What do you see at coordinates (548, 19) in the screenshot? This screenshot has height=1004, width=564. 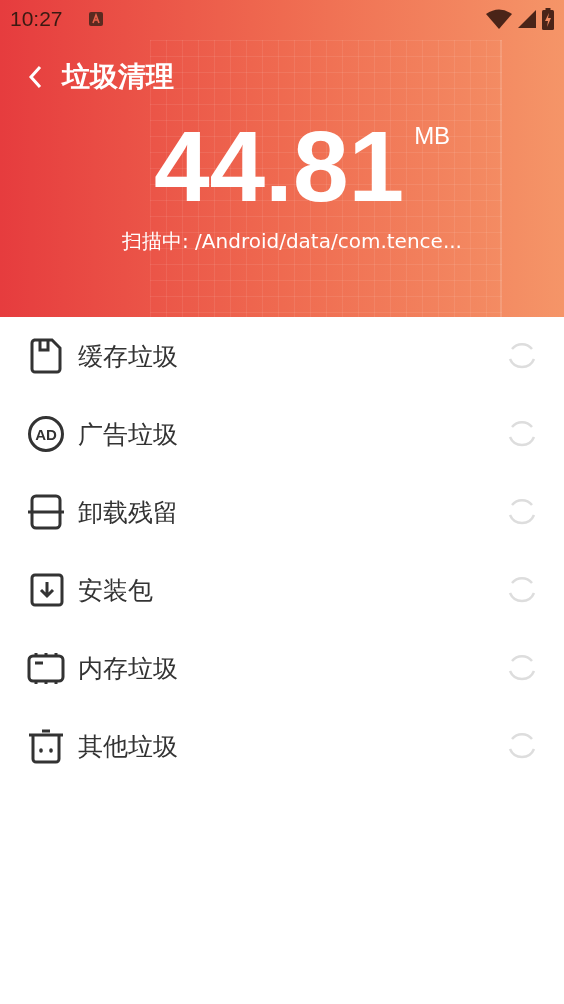 I see `battery-icon` at bounding box center [548, 19].